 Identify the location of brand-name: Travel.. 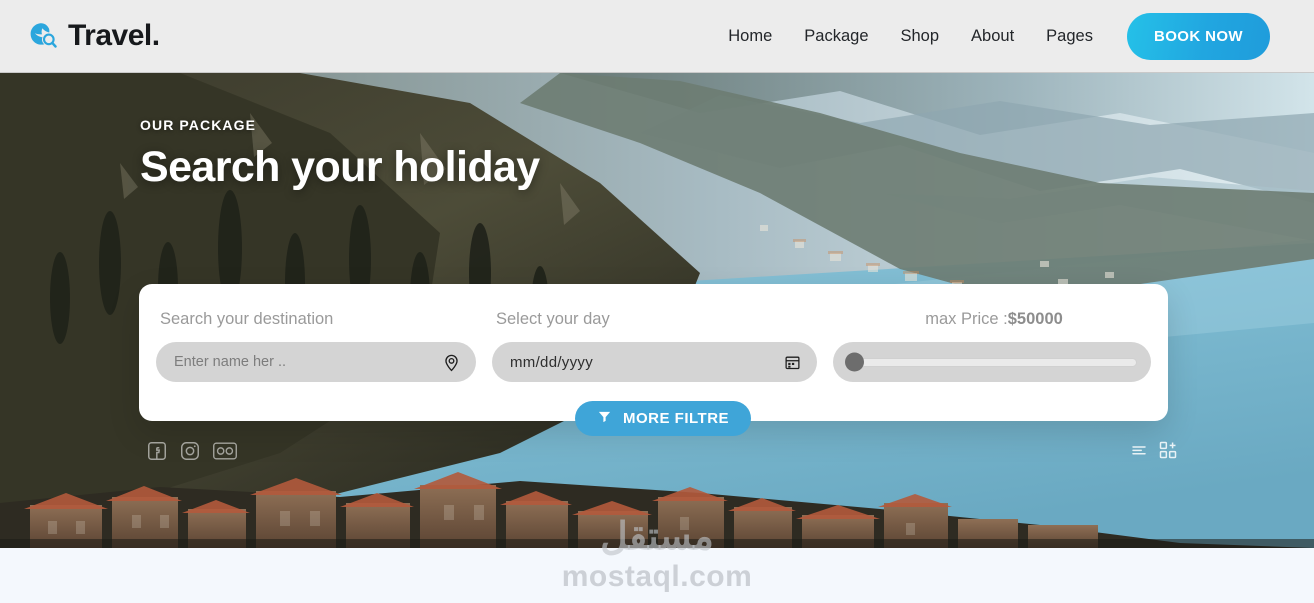
(114, 35).